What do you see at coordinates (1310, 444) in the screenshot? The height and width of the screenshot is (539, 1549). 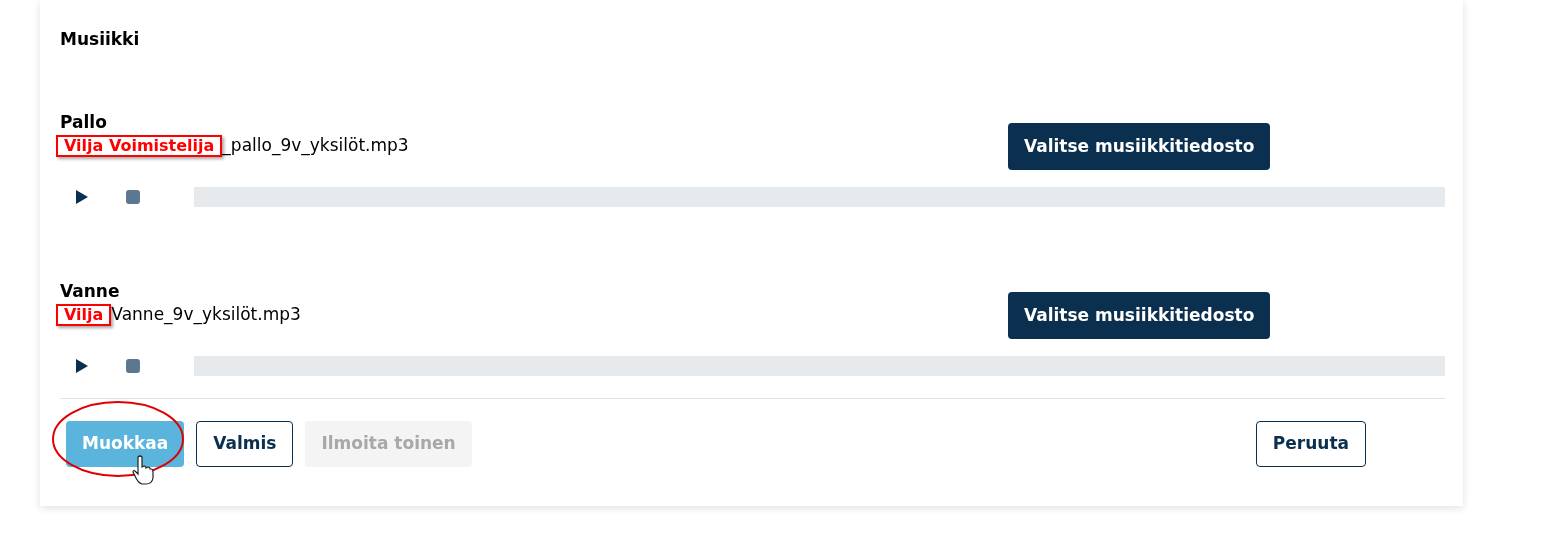 I see `cancel-button: Peruuta` at bounding box center [1310, 444].